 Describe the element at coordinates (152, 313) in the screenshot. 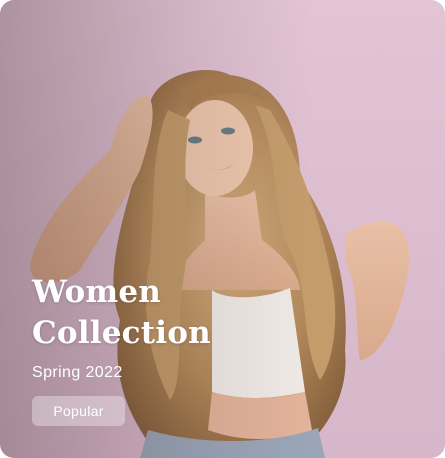

I see `collection-title: Women Collection` at that location.